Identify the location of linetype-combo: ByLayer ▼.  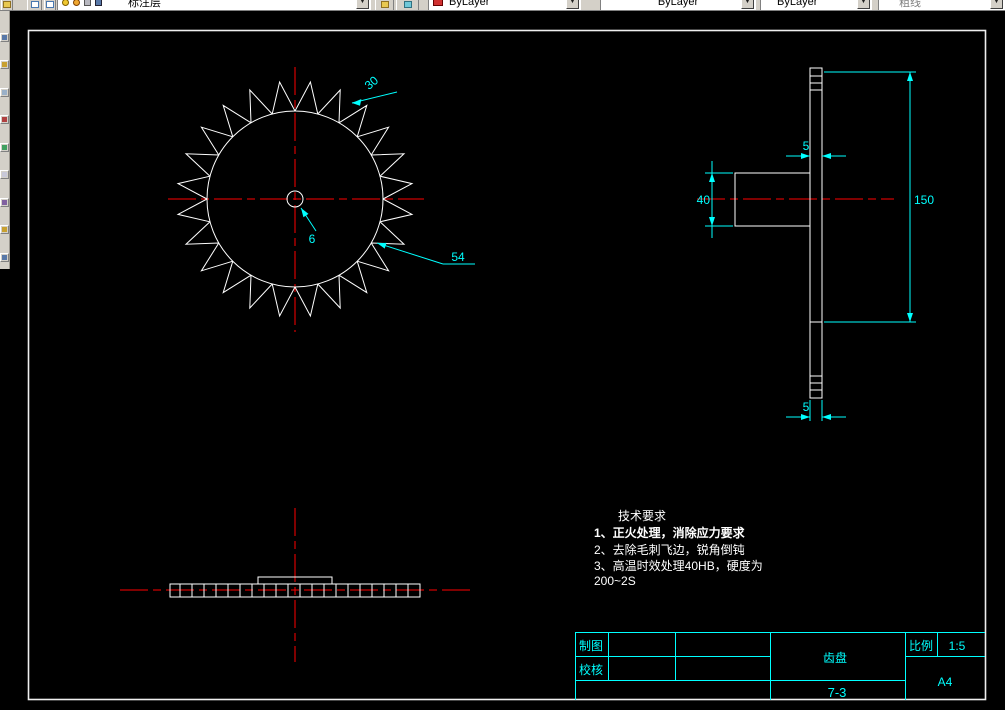
(678, 5).